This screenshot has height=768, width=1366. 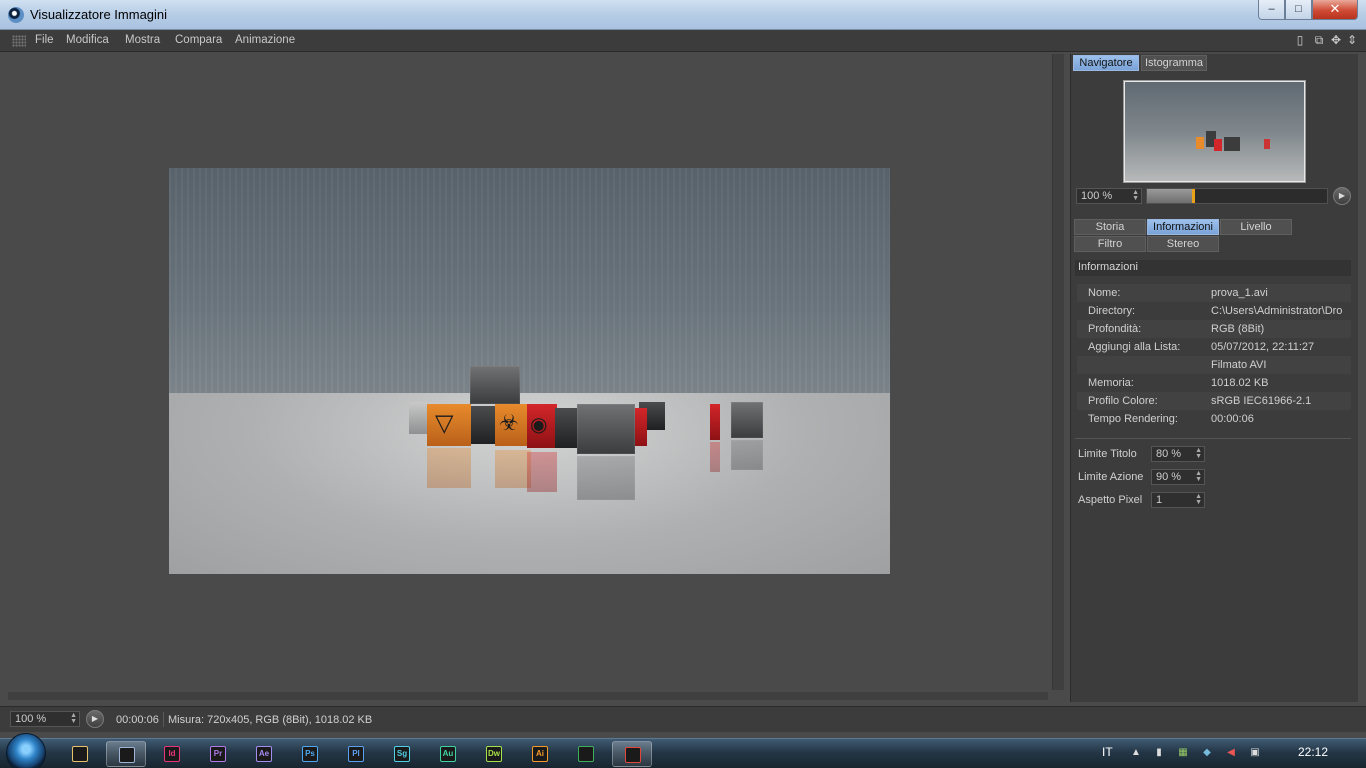 I want to click on taskbar-cinema4d, so click(x=126, y=754).